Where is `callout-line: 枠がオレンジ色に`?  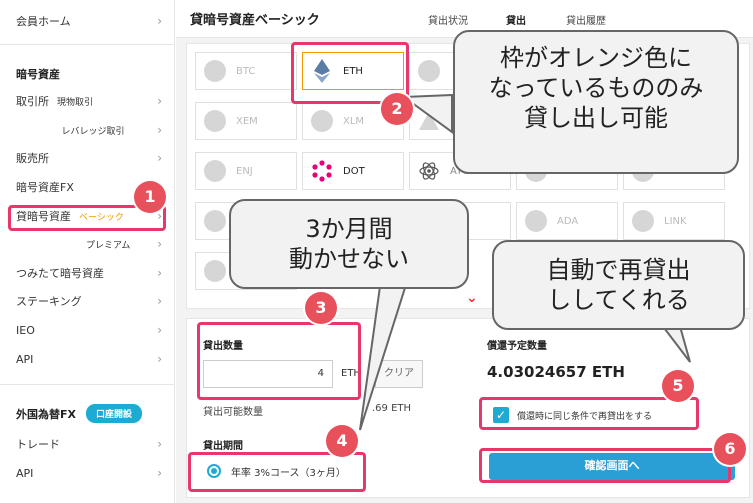 callout-line: 枠がオレンジ色に is located at coordinates (596, 58).